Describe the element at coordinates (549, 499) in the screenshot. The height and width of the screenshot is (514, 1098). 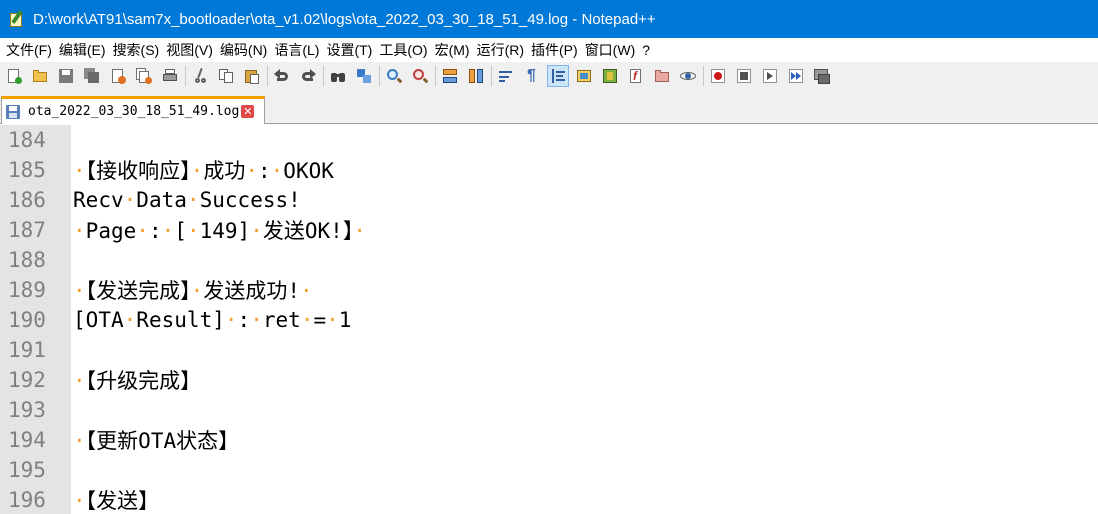
I see `editor-line: 196 ·【发送】` at that location.